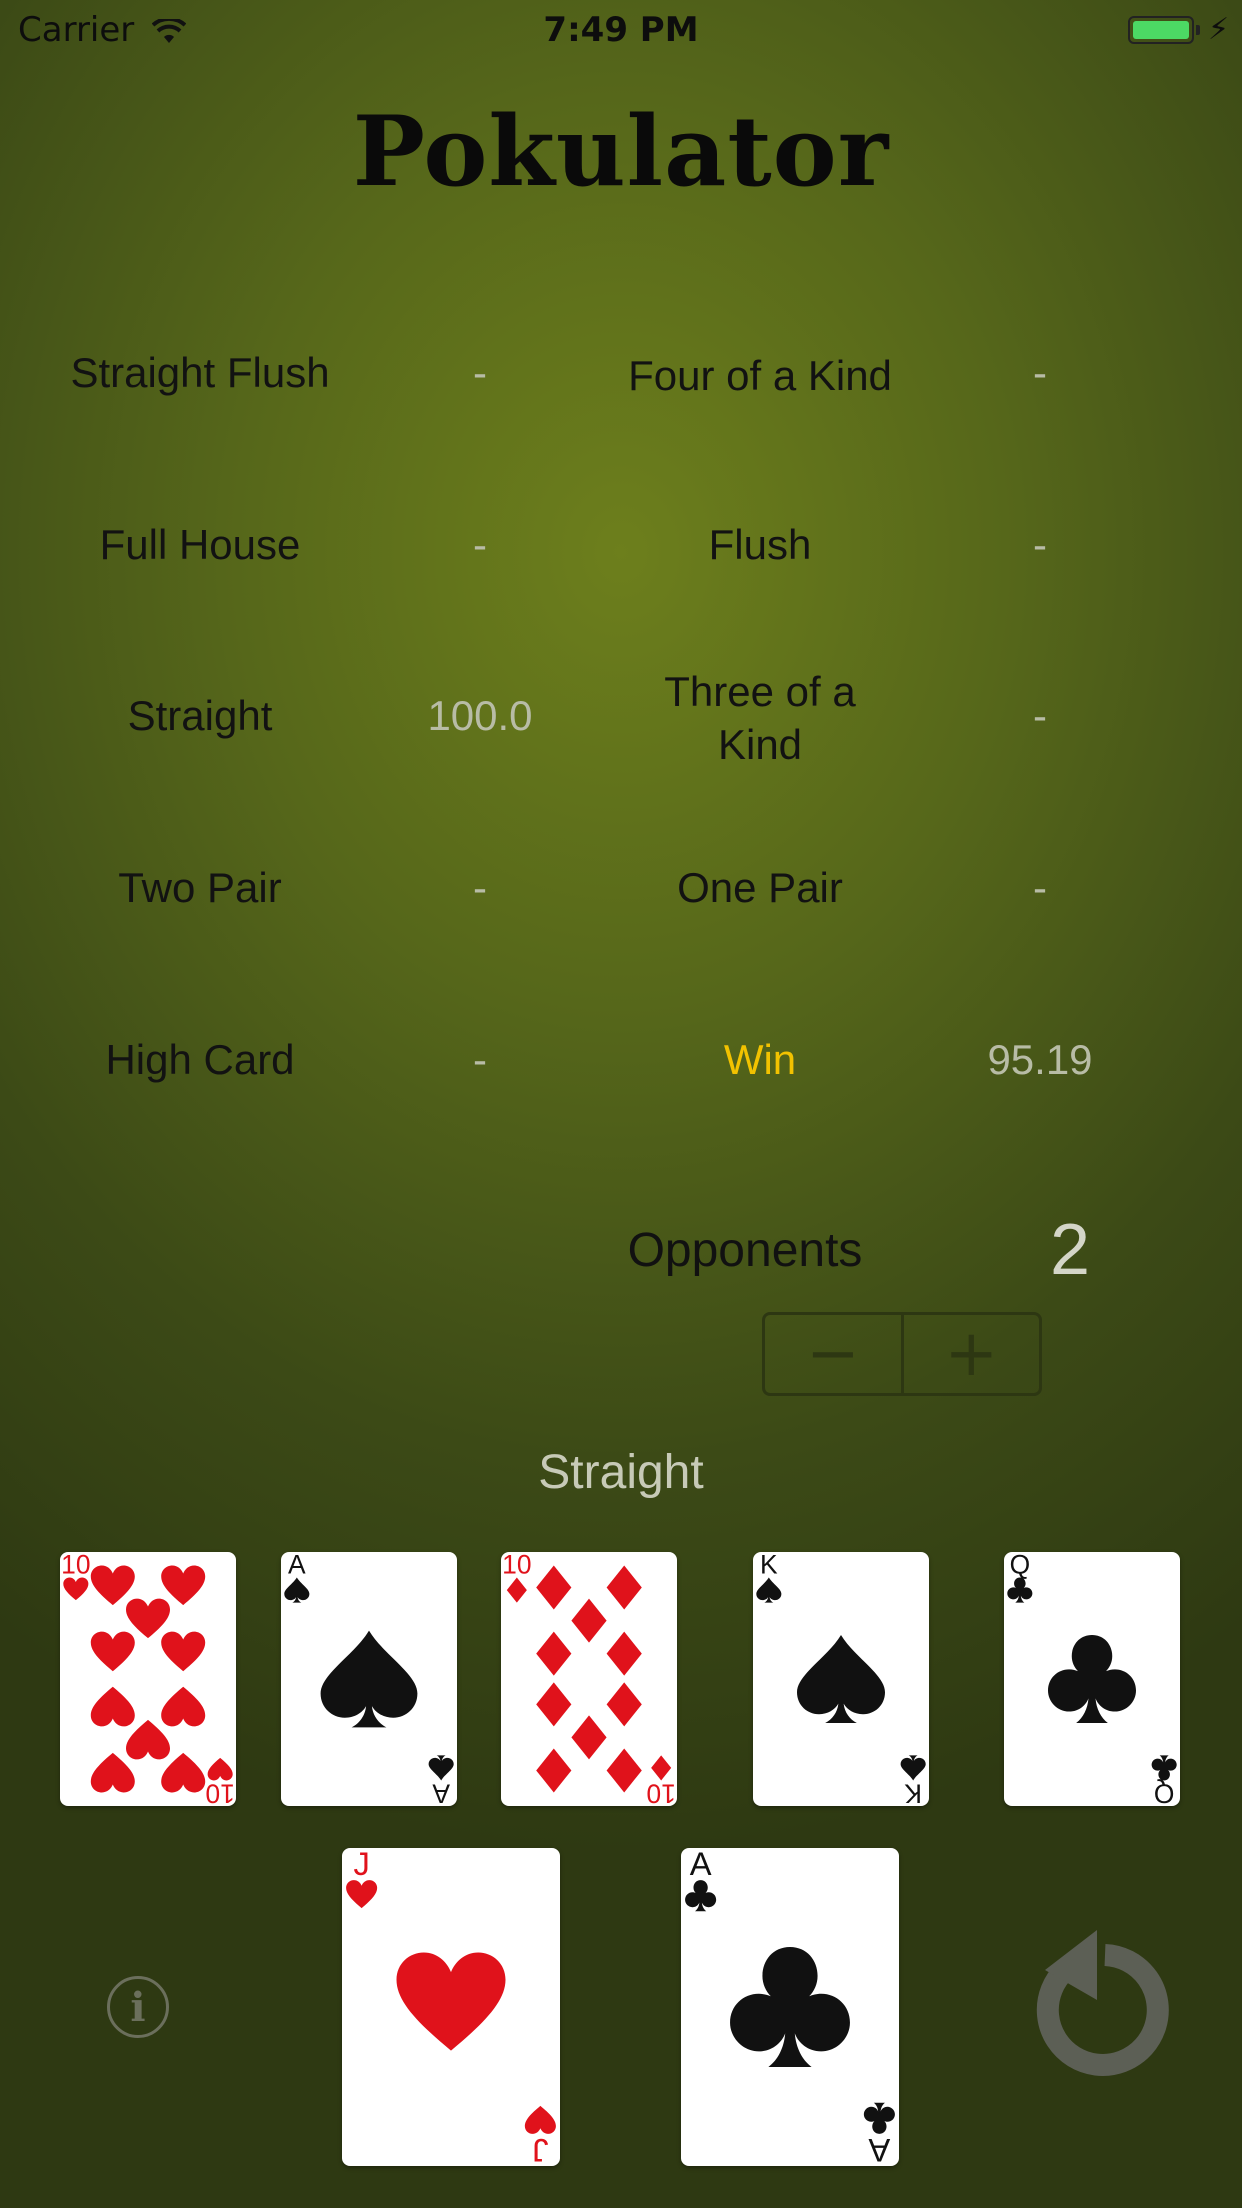 The image size is (1242, 2208). I want to click on card-rank-top: K, so click(769, 1566).